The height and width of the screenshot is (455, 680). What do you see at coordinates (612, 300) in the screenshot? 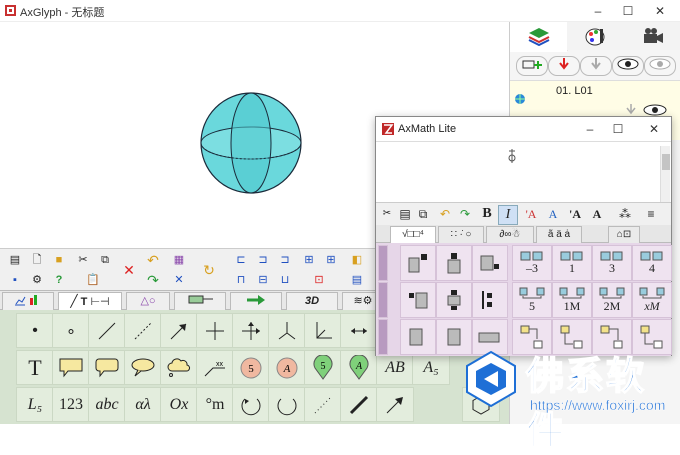
I see `template-2m: 2M` at bounding box center [612, 300].